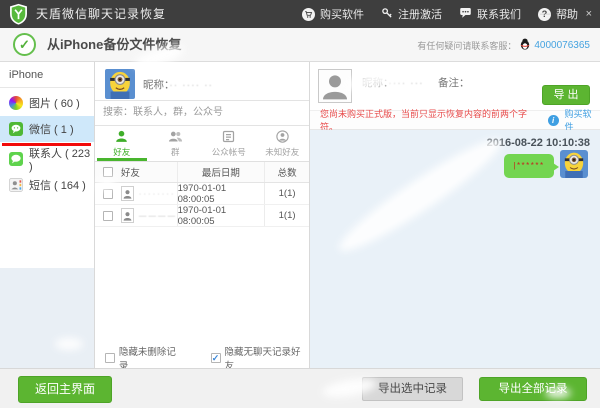 The width and height of the screenshot is (600, 408). What do you see at coordinates (16, 129) in the screenshot?
I see `wechat-icon` at bounding box center [16, 129].